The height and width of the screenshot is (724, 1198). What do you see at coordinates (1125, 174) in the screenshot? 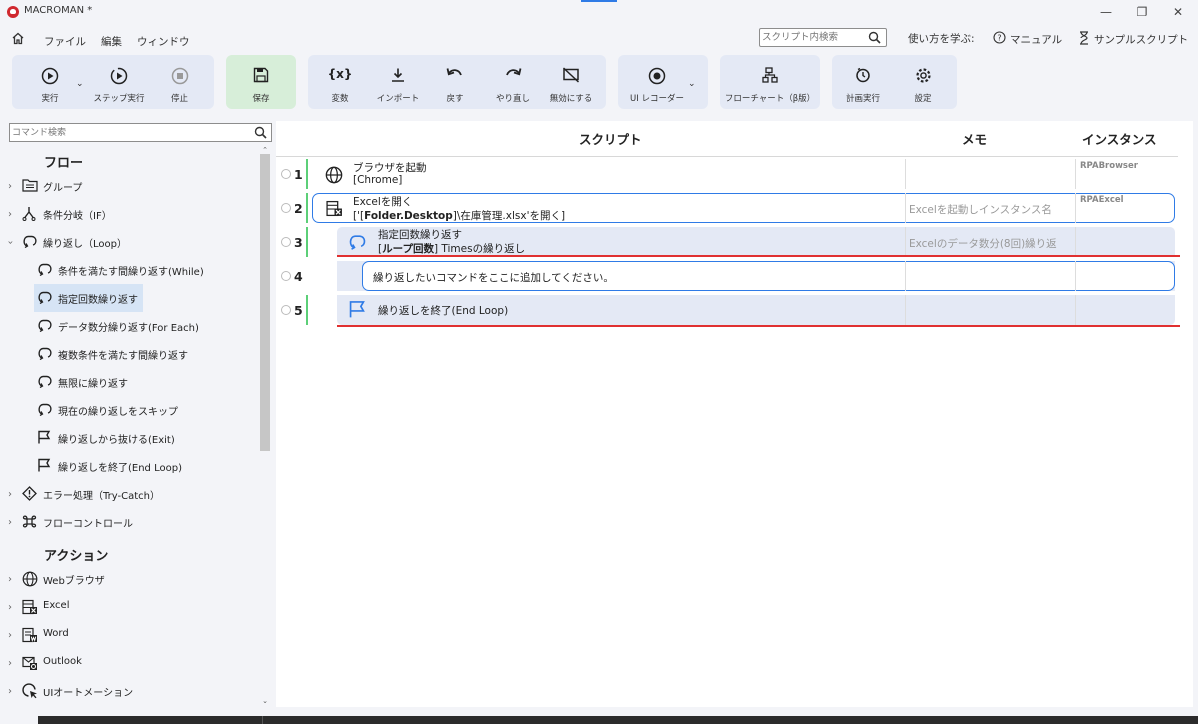
I see `instance-cell: RPABrowser` at bounding box center [1125, 174].